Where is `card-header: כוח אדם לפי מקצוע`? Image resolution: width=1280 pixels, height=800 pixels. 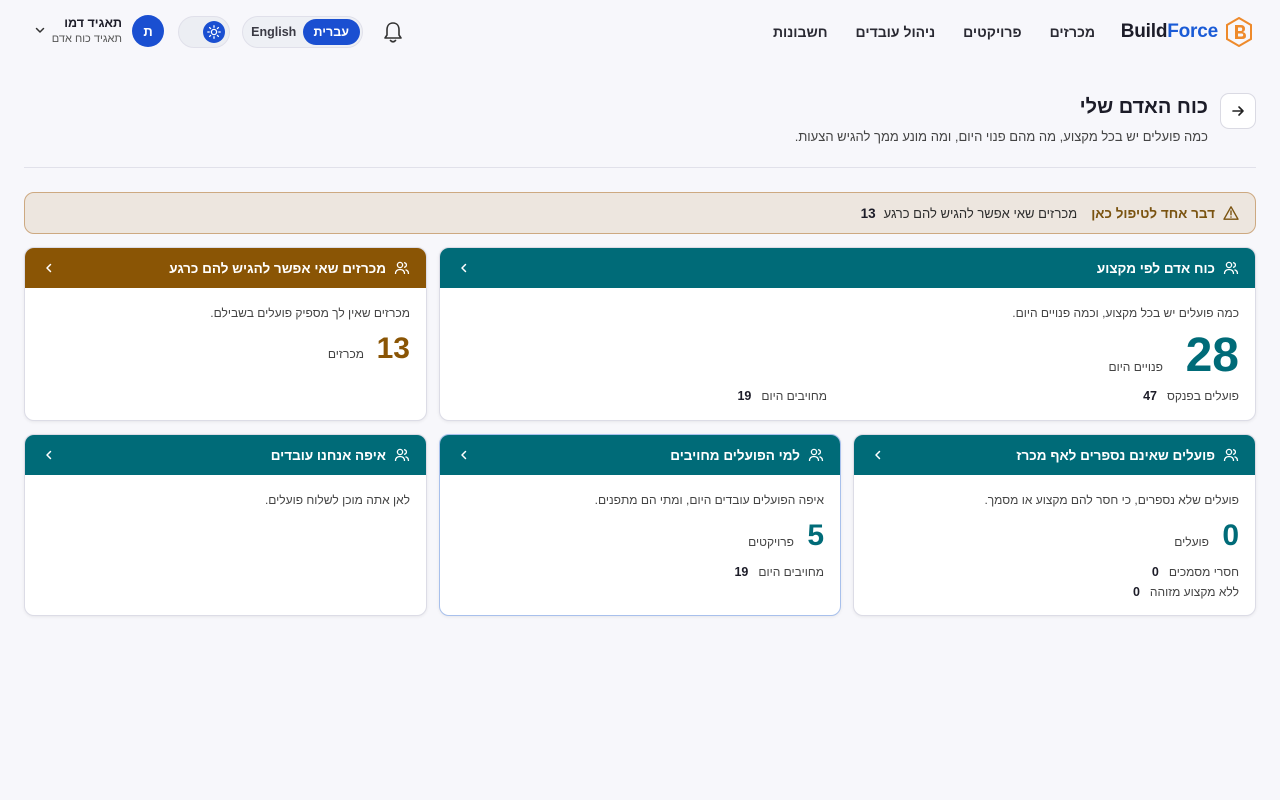
card-header: כוח אדם לפי מקצוע is located at coordinates (847, 268).